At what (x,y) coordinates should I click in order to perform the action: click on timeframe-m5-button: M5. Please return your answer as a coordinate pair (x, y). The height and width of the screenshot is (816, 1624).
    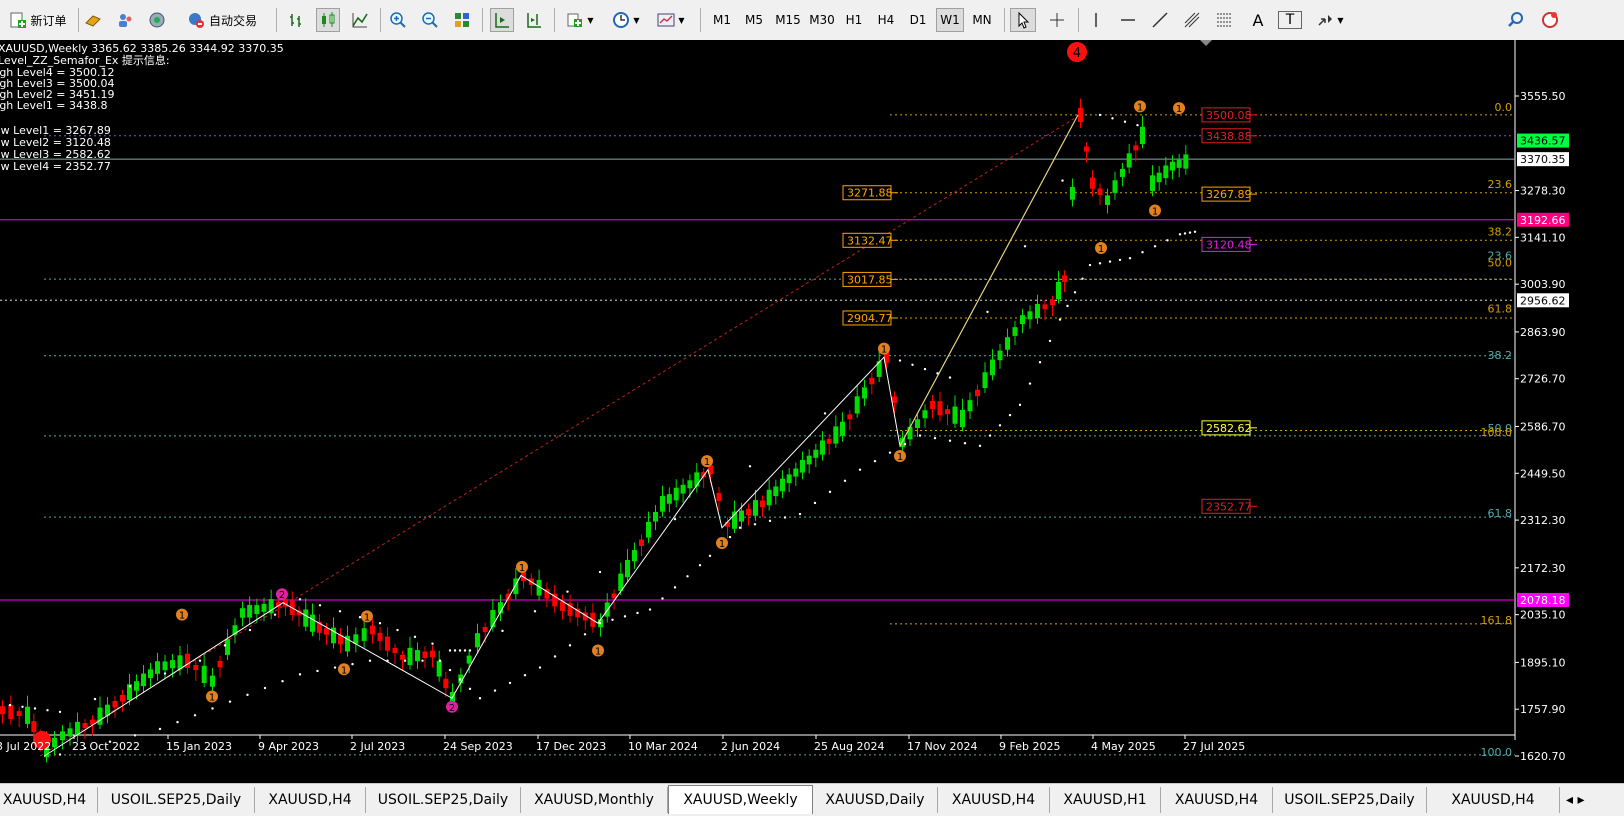
    Looking at the image, I should click on (754, 20).